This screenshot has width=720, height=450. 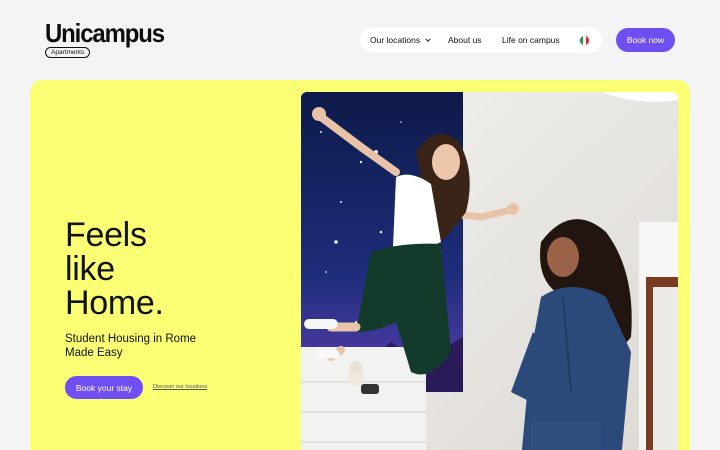 I want to click on discover-locations-link: Discover our locations, so click(x=180, y=387).